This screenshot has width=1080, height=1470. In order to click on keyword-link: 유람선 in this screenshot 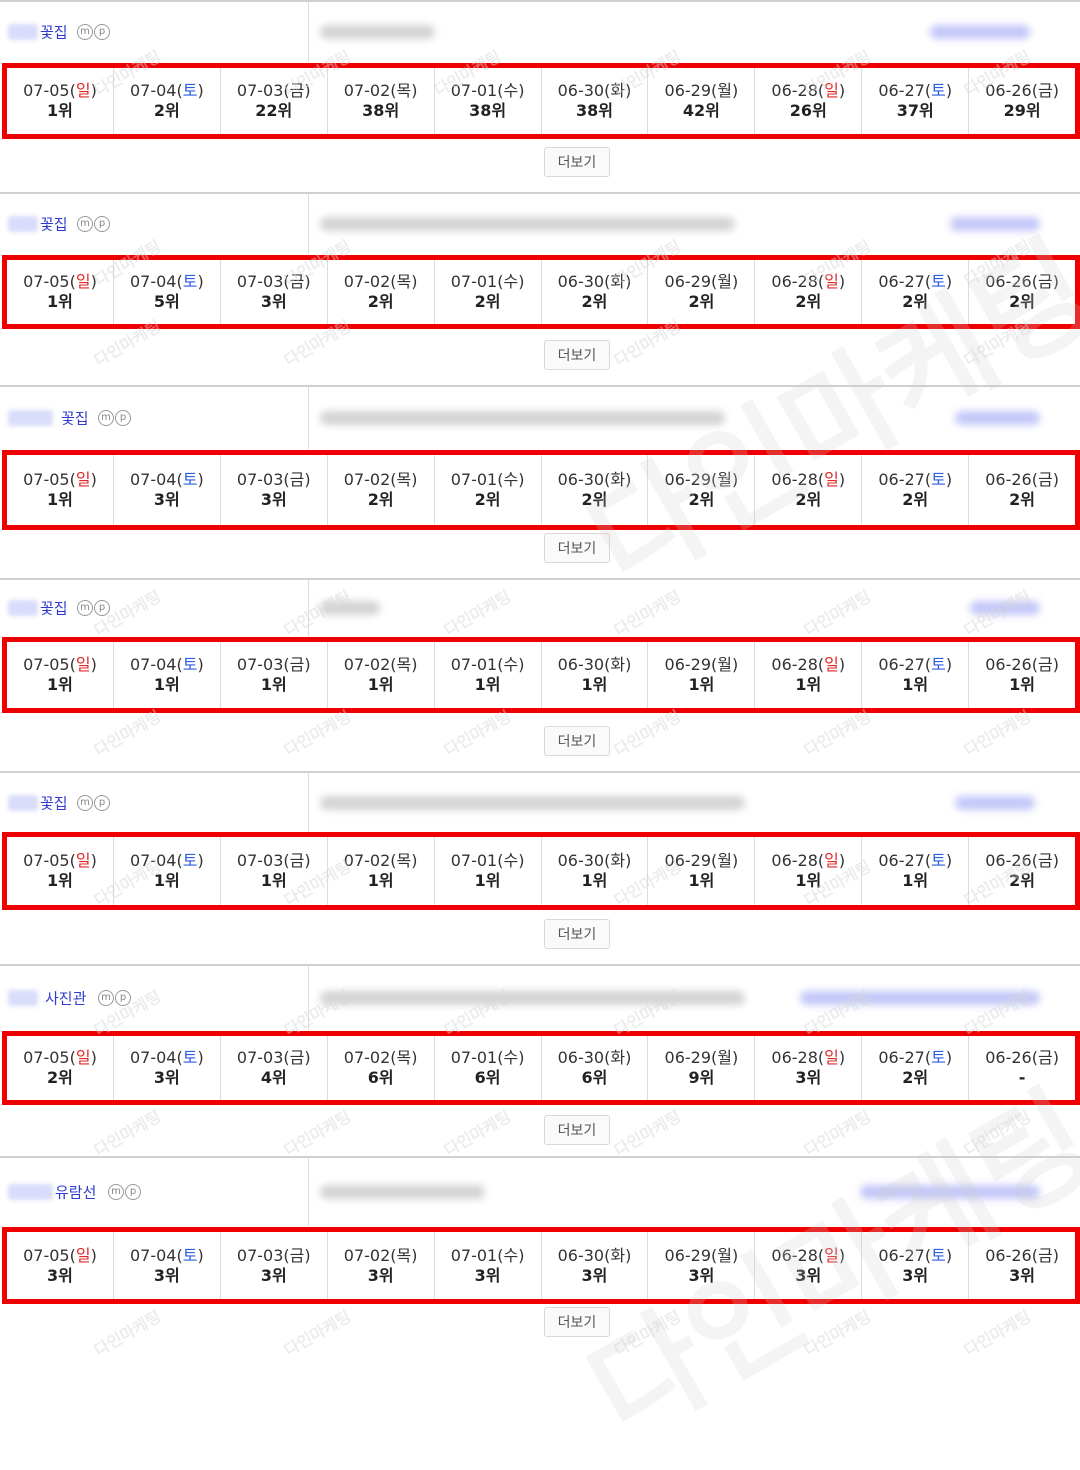, I will do `click(75, 1192)`.